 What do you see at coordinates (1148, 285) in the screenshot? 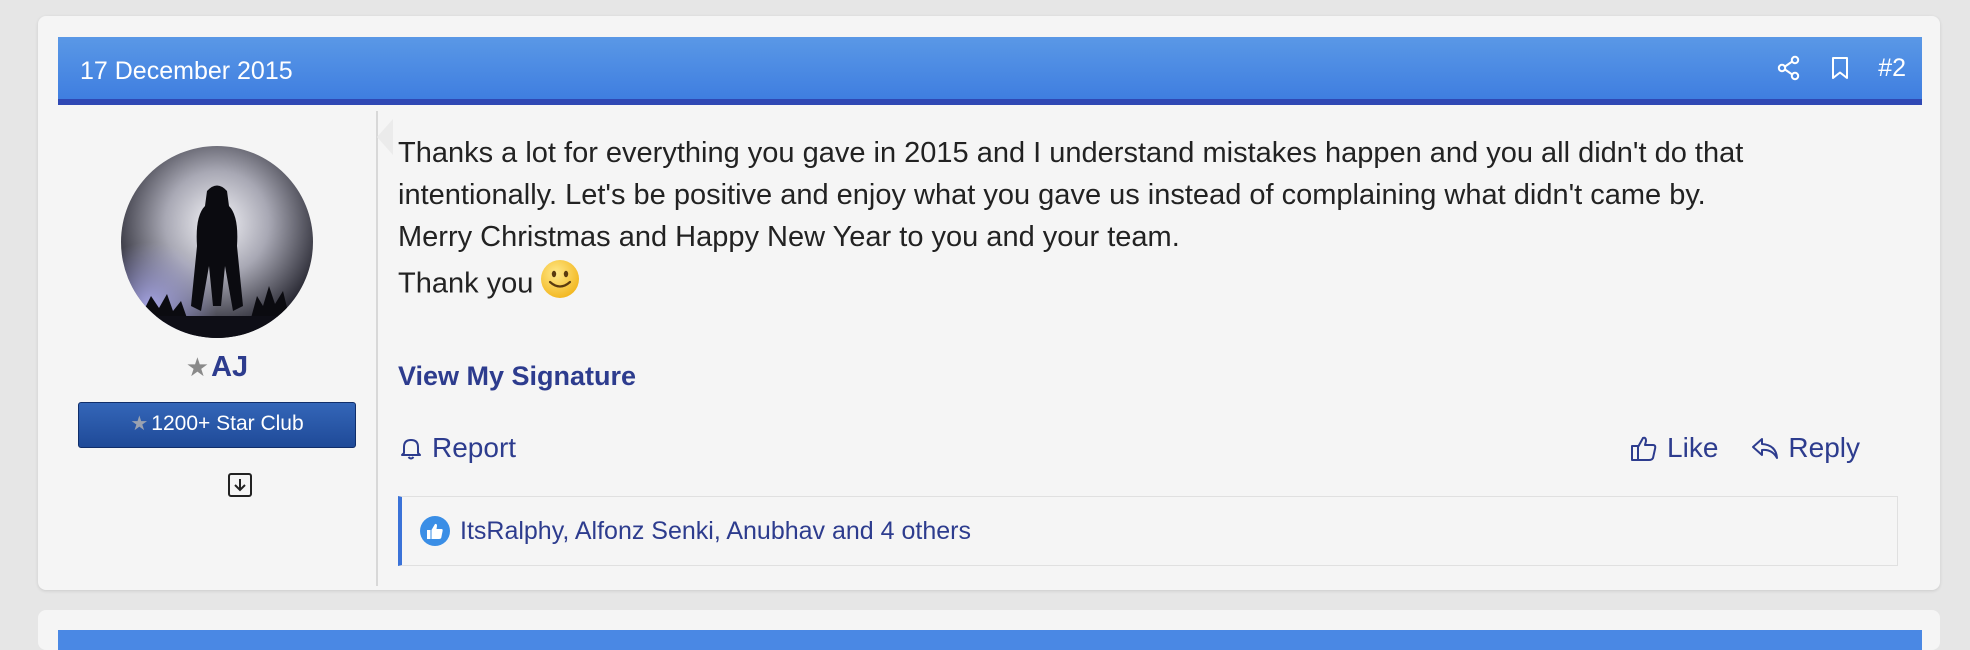
I see `message-line-last: Thank you` at bounding box center [1148, 285].